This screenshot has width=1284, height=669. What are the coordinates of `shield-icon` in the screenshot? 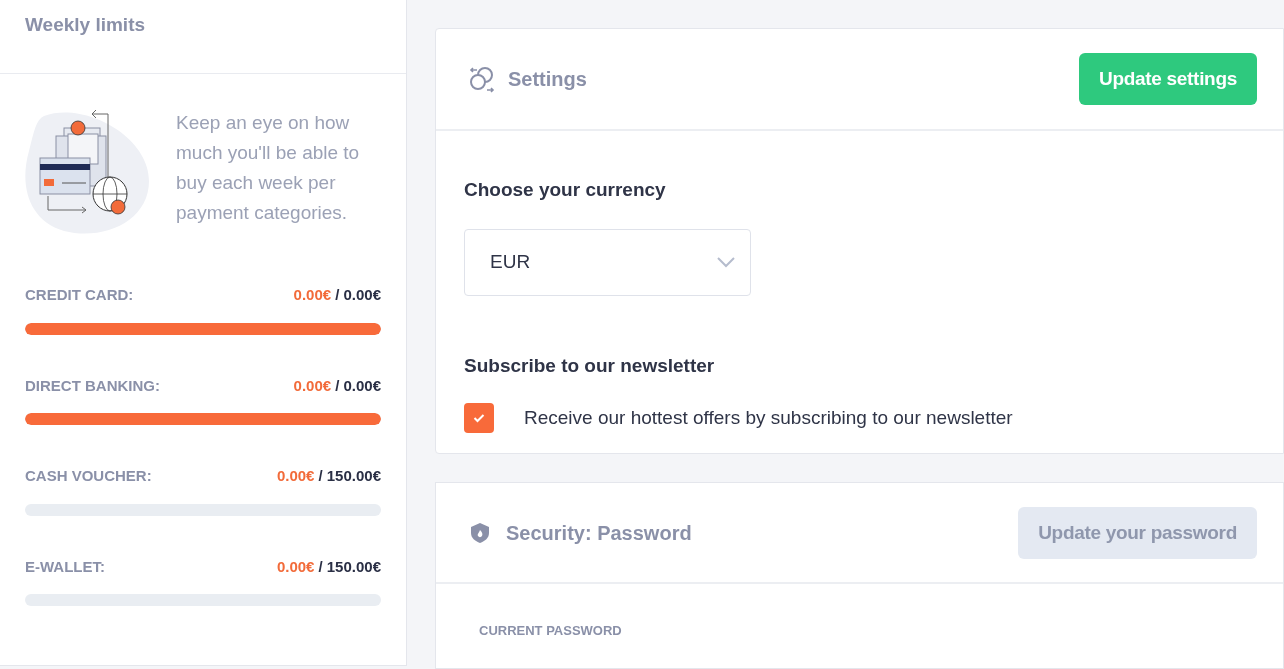 It's located at (480, 532).